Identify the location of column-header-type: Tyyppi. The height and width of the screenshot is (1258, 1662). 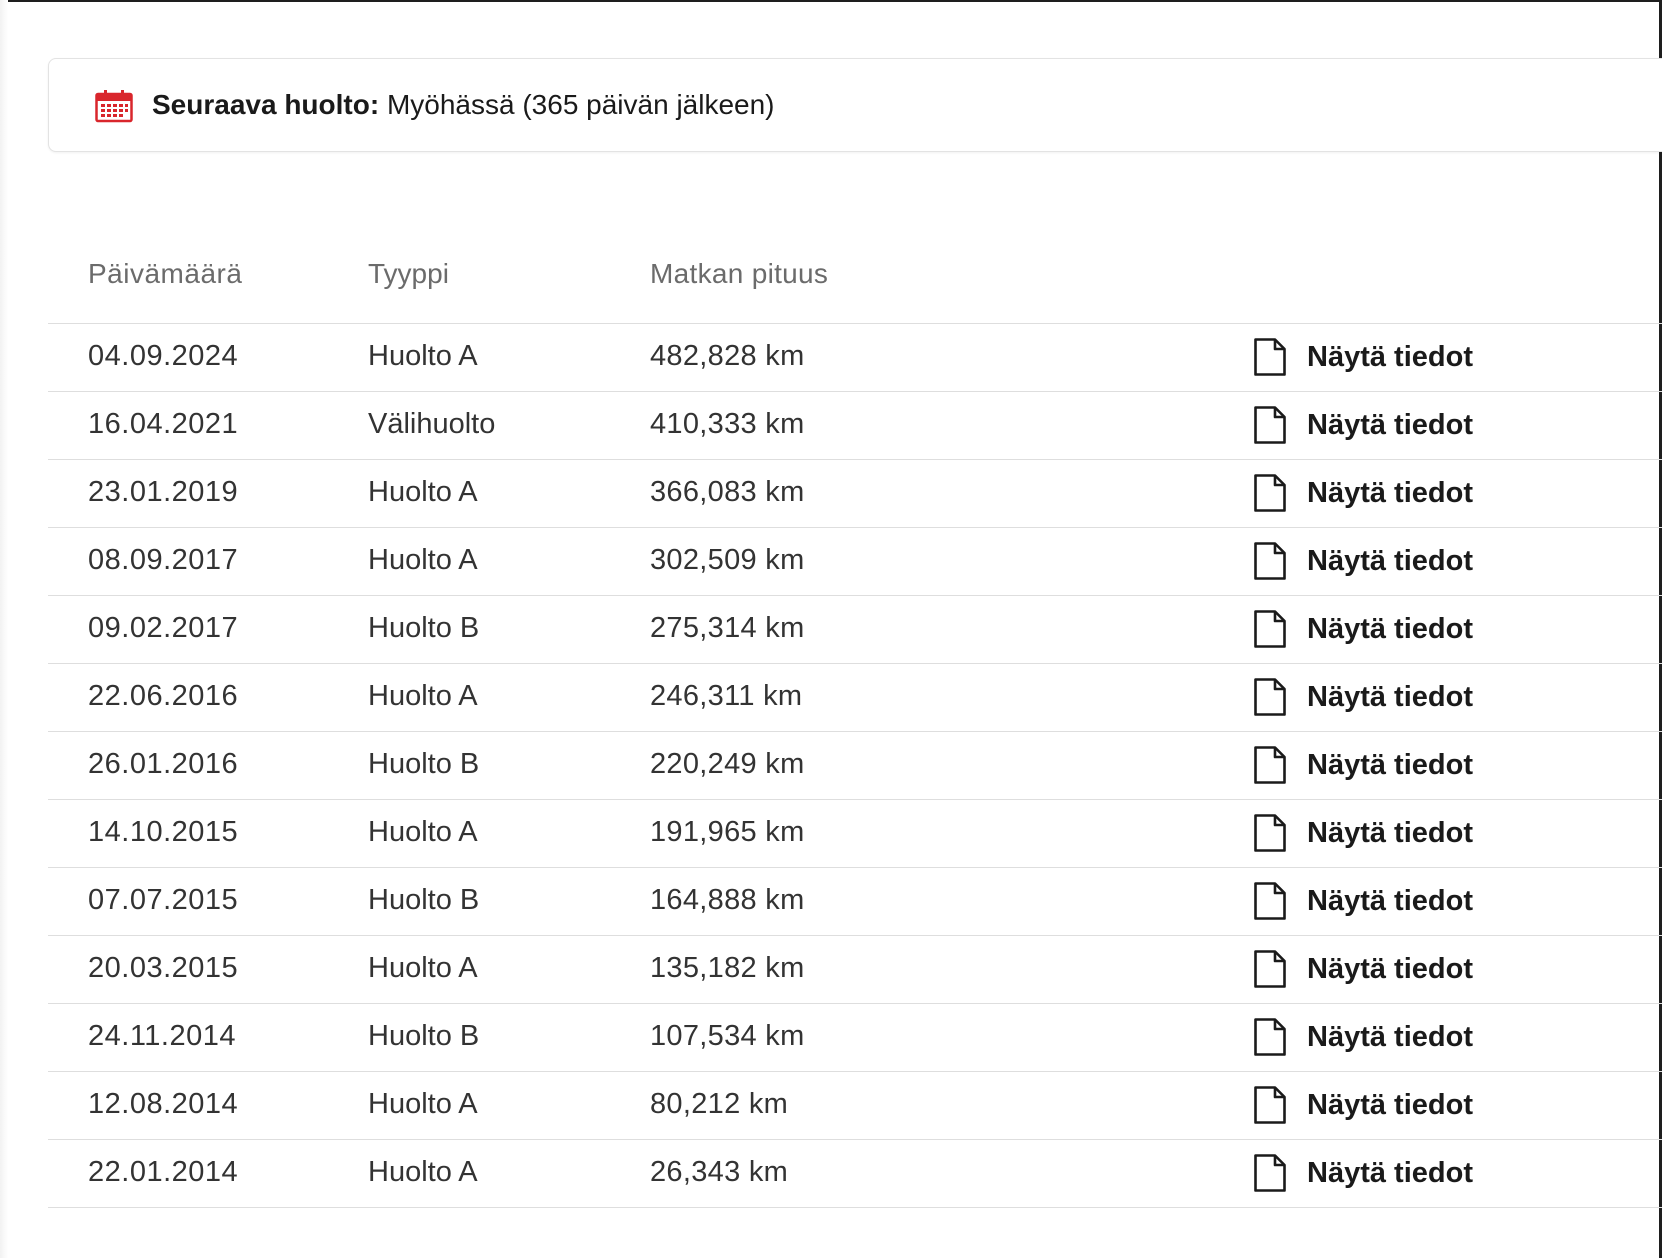
(408, 273).